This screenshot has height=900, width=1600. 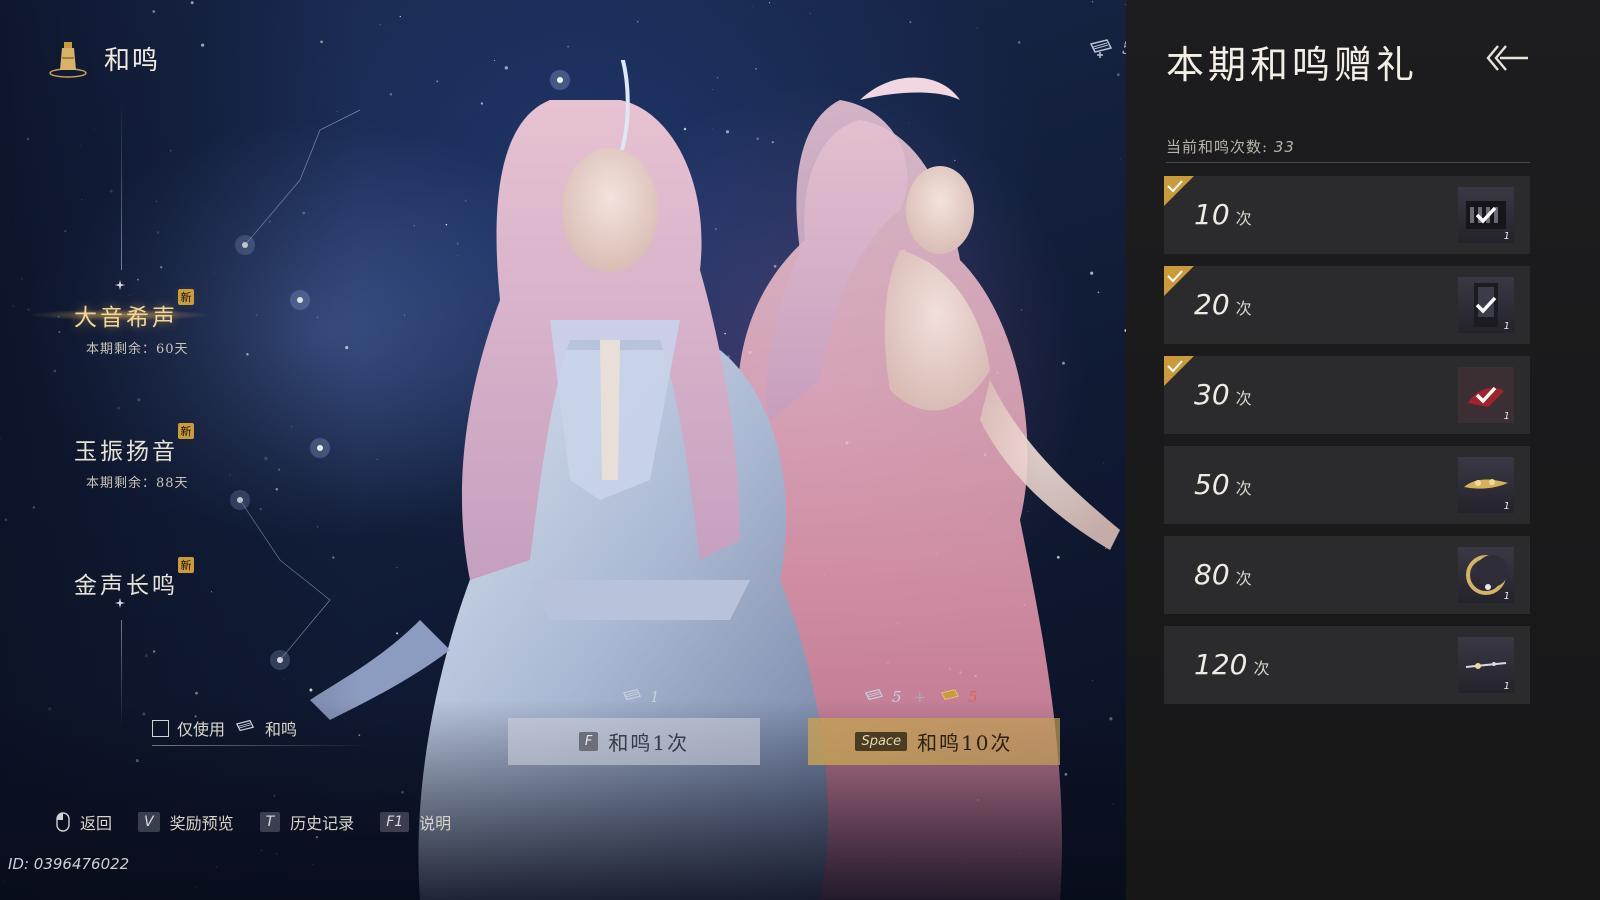 I want to click on banner-item-3: 金声长鸣 新, so click(x=134, y=578).